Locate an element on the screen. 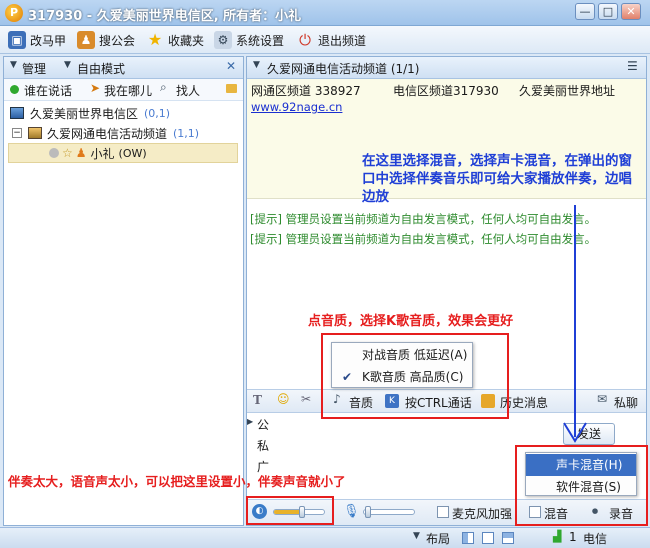 The height and width of the screenshot is (548, 650). mic-volume-thumb is located at coordinates (368, 512).